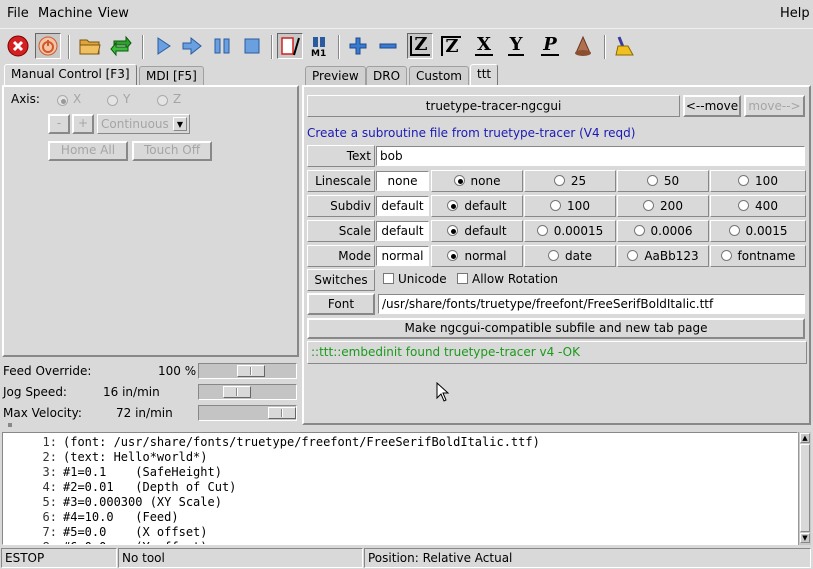 The image size is (813, 569). Describe the element at coordinates (62, 100) in the screenshot. I see `axis-x-radio` at that location.